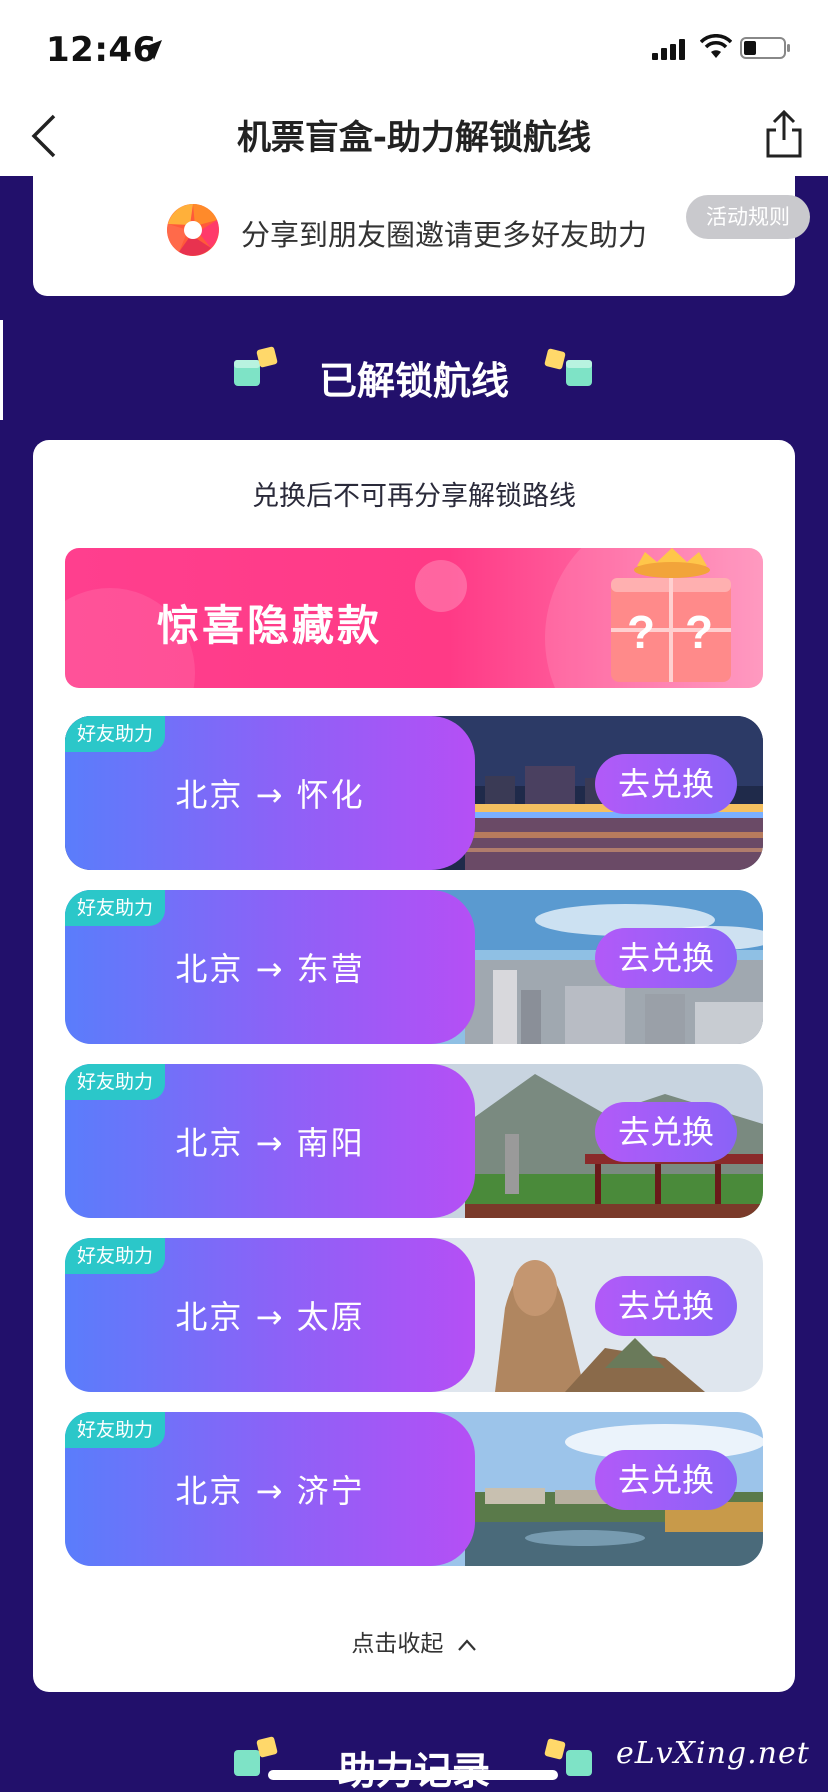  What do you see at coordinates (270, 795) in the screenshot?
I see `route-label: 北京 → 怀化` at bounding box center [270, 795].